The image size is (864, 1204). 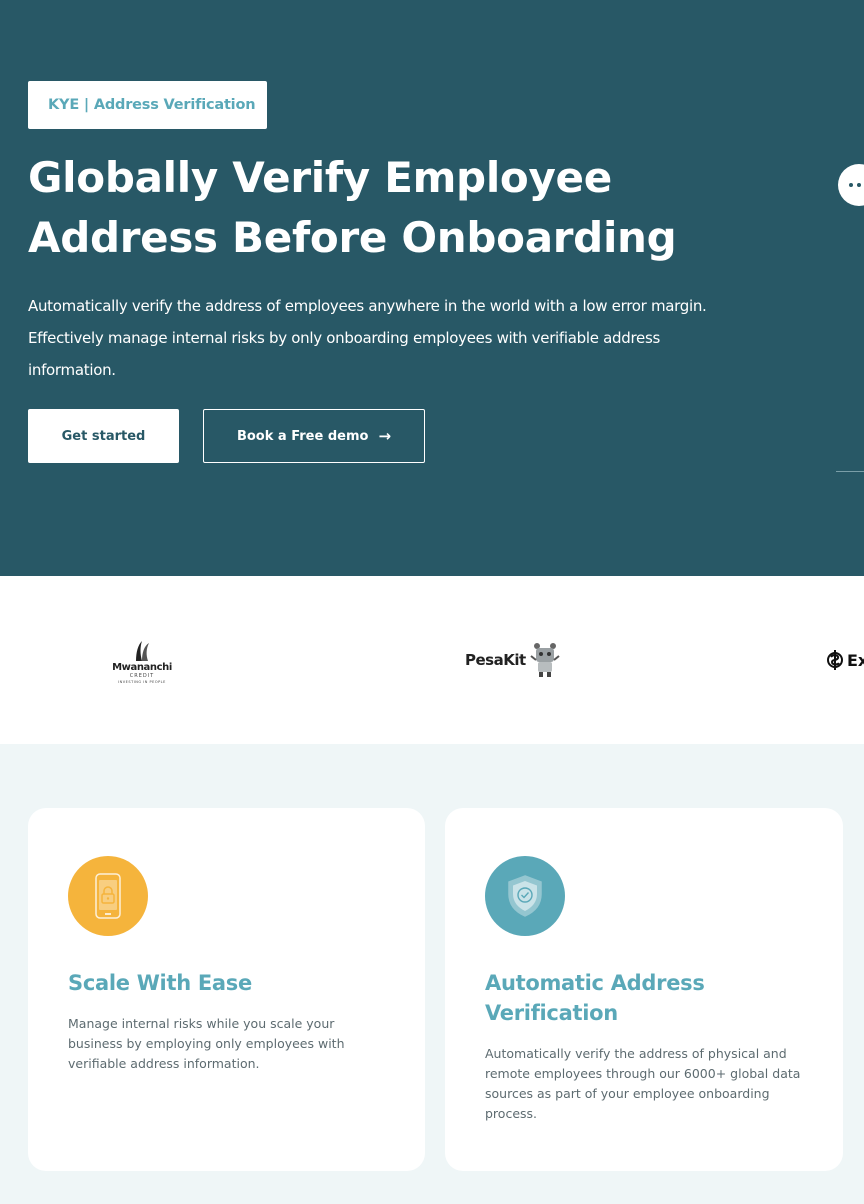 What do you see at coordinates (850, 471) in the screenshot?
I see `divider` at bounding box center [850, 471].